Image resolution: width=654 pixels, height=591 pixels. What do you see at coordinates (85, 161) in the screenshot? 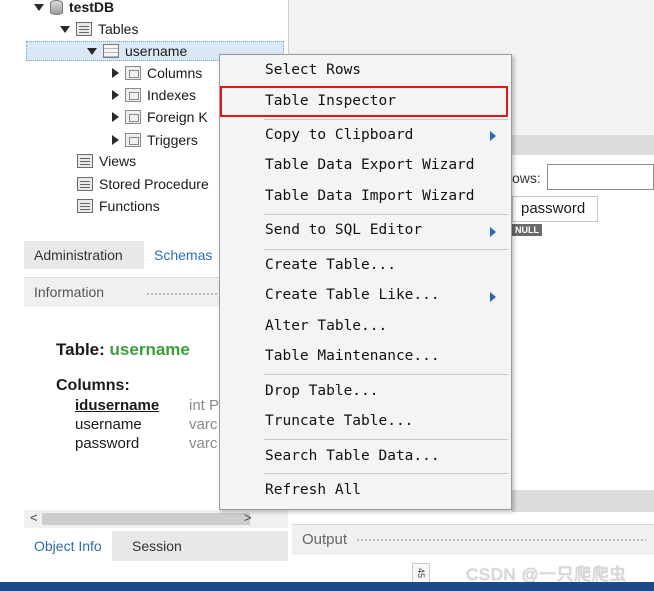
I see `views-folder-icon` at bounding box center [85, 161].